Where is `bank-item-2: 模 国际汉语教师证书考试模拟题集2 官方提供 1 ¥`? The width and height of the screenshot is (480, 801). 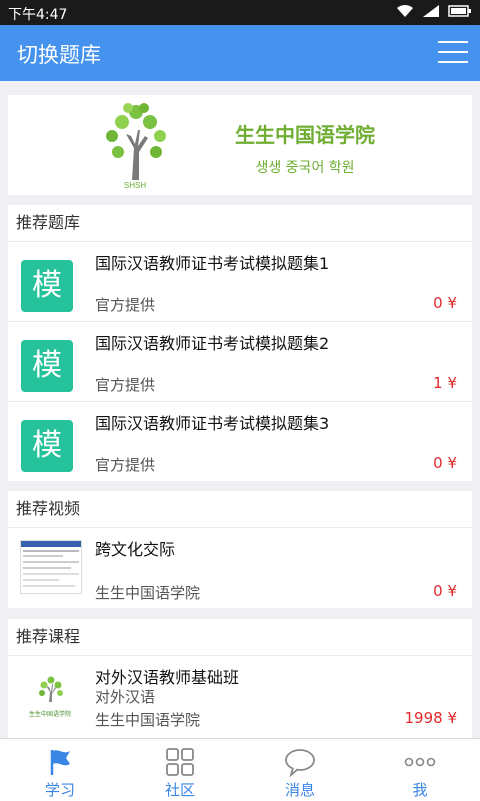 bank-item-2: 模 国际汉语教师证书考试模拟题集2 官方提供 1 ¥ is located at coordinates (240, 362).